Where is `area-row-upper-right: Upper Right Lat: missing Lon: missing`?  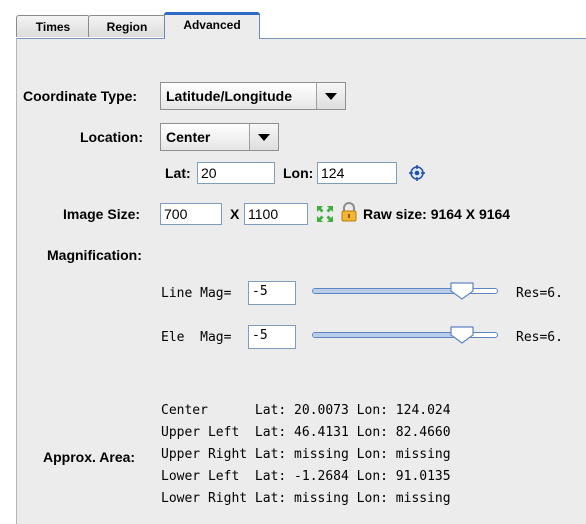
area-row-upper-right: Upper Right Lat: missing Lon: missing is located at coordinates (306, 454).